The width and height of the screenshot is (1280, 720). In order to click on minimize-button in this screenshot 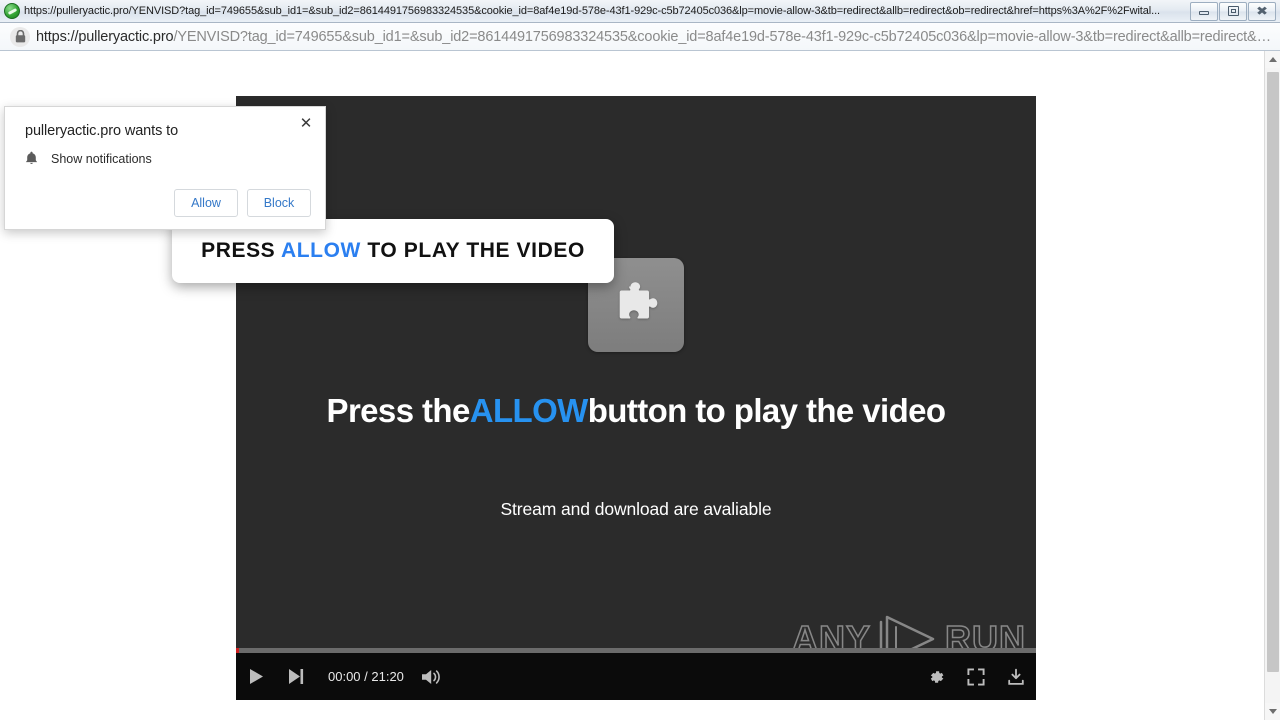, I will do `click(1204, 11)`.